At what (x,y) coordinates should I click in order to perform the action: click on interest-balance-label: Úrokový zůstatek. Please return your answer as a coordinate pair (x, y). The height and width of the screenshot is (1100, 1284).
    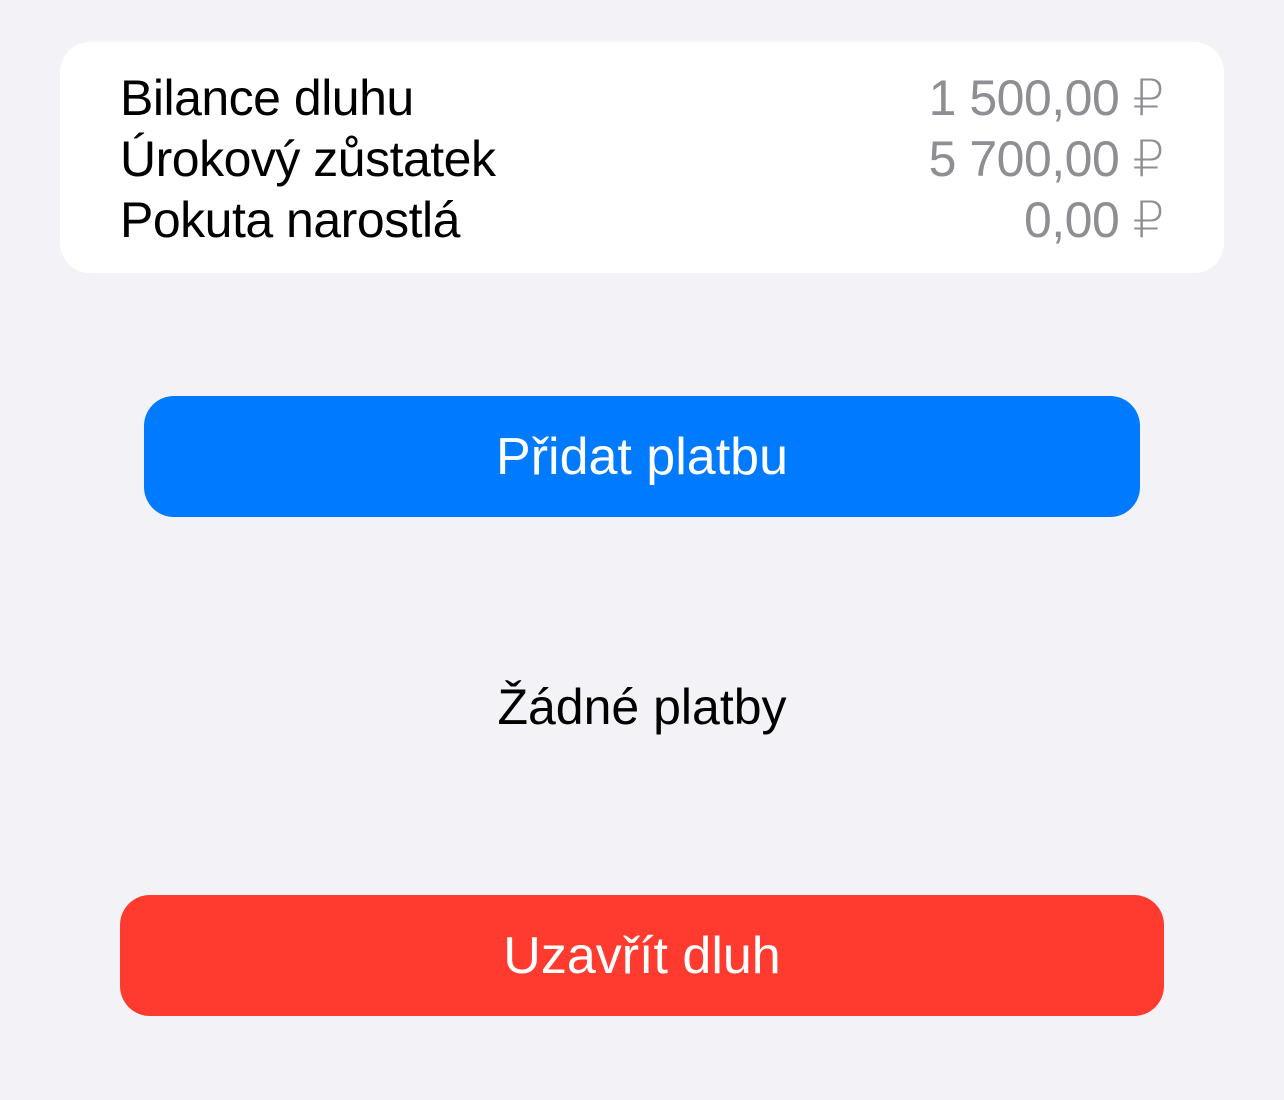
    Looking at the image, I should click on (308, 159).